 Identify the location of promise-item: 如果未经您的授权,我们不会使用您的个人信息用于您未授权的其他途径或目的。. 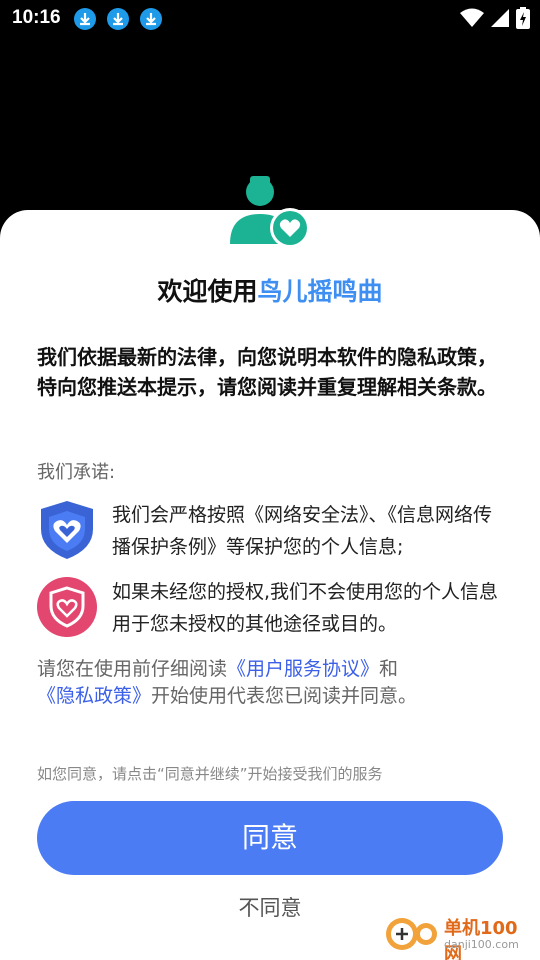
(272, 611).